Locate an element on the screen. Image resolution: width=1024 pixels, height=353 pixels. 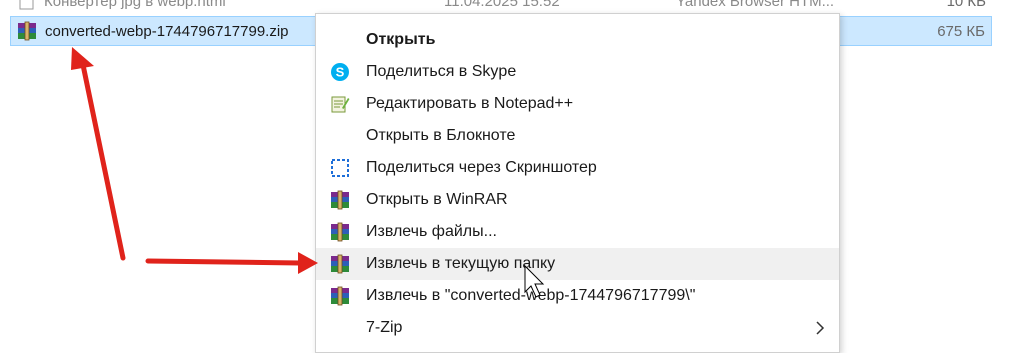
red-arrow-up-icon is located at coordinates (98, 154).